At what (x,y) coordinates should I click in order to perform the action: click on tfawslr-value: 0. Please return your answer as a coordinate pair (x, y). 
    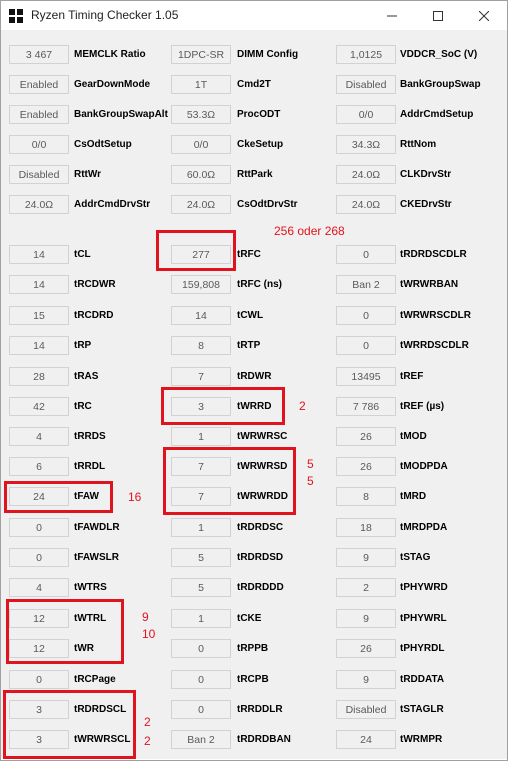
    Looking at the image, I should click on (39, 557).